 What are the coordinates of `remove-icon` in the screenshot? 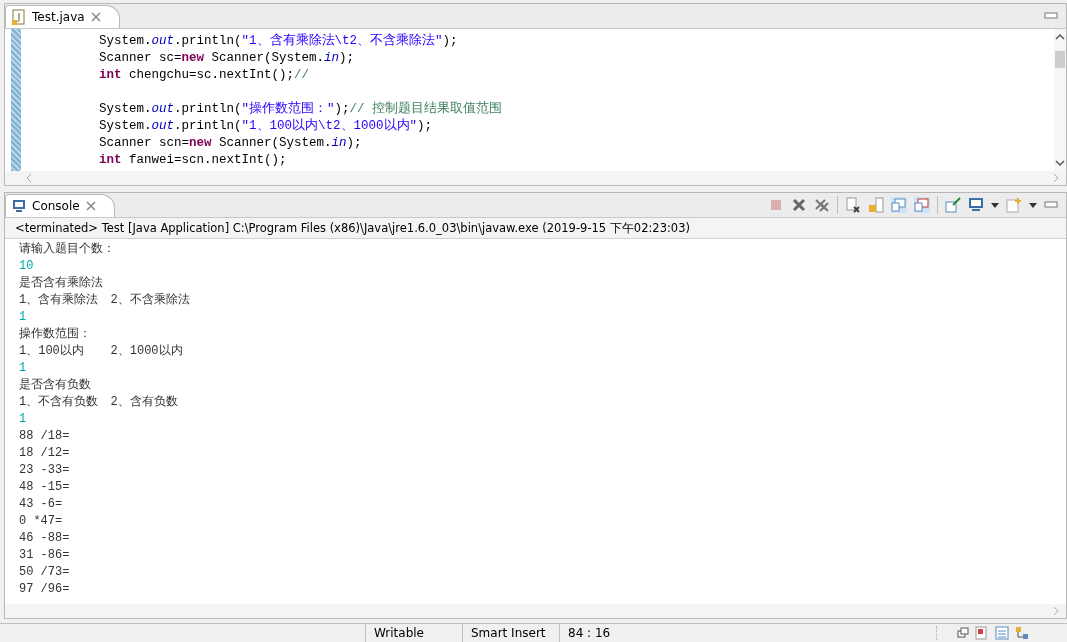 It's located at (799, 205).